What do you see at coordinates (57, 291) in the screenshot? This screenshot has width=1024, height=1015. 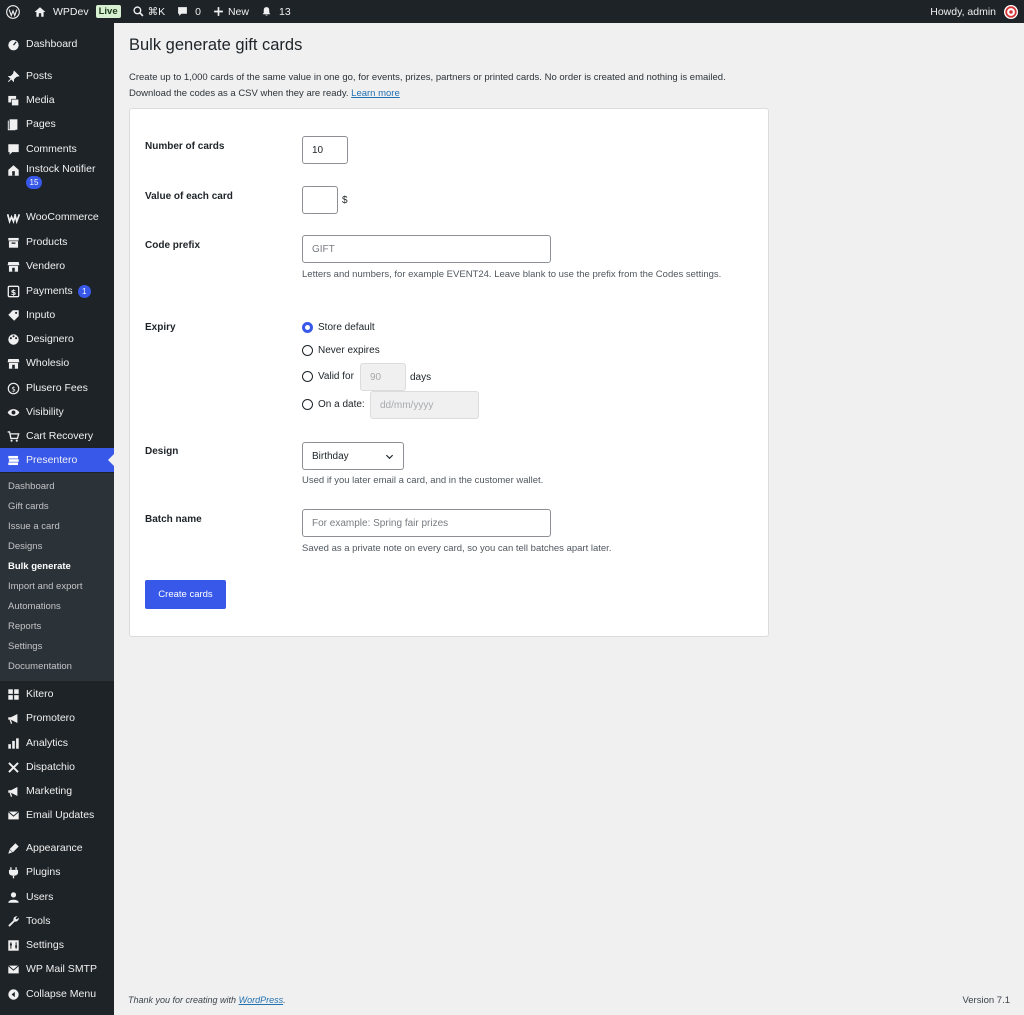 I see `sidebar-item-payments: $ Payments 1` at bounding box center [57, 291].